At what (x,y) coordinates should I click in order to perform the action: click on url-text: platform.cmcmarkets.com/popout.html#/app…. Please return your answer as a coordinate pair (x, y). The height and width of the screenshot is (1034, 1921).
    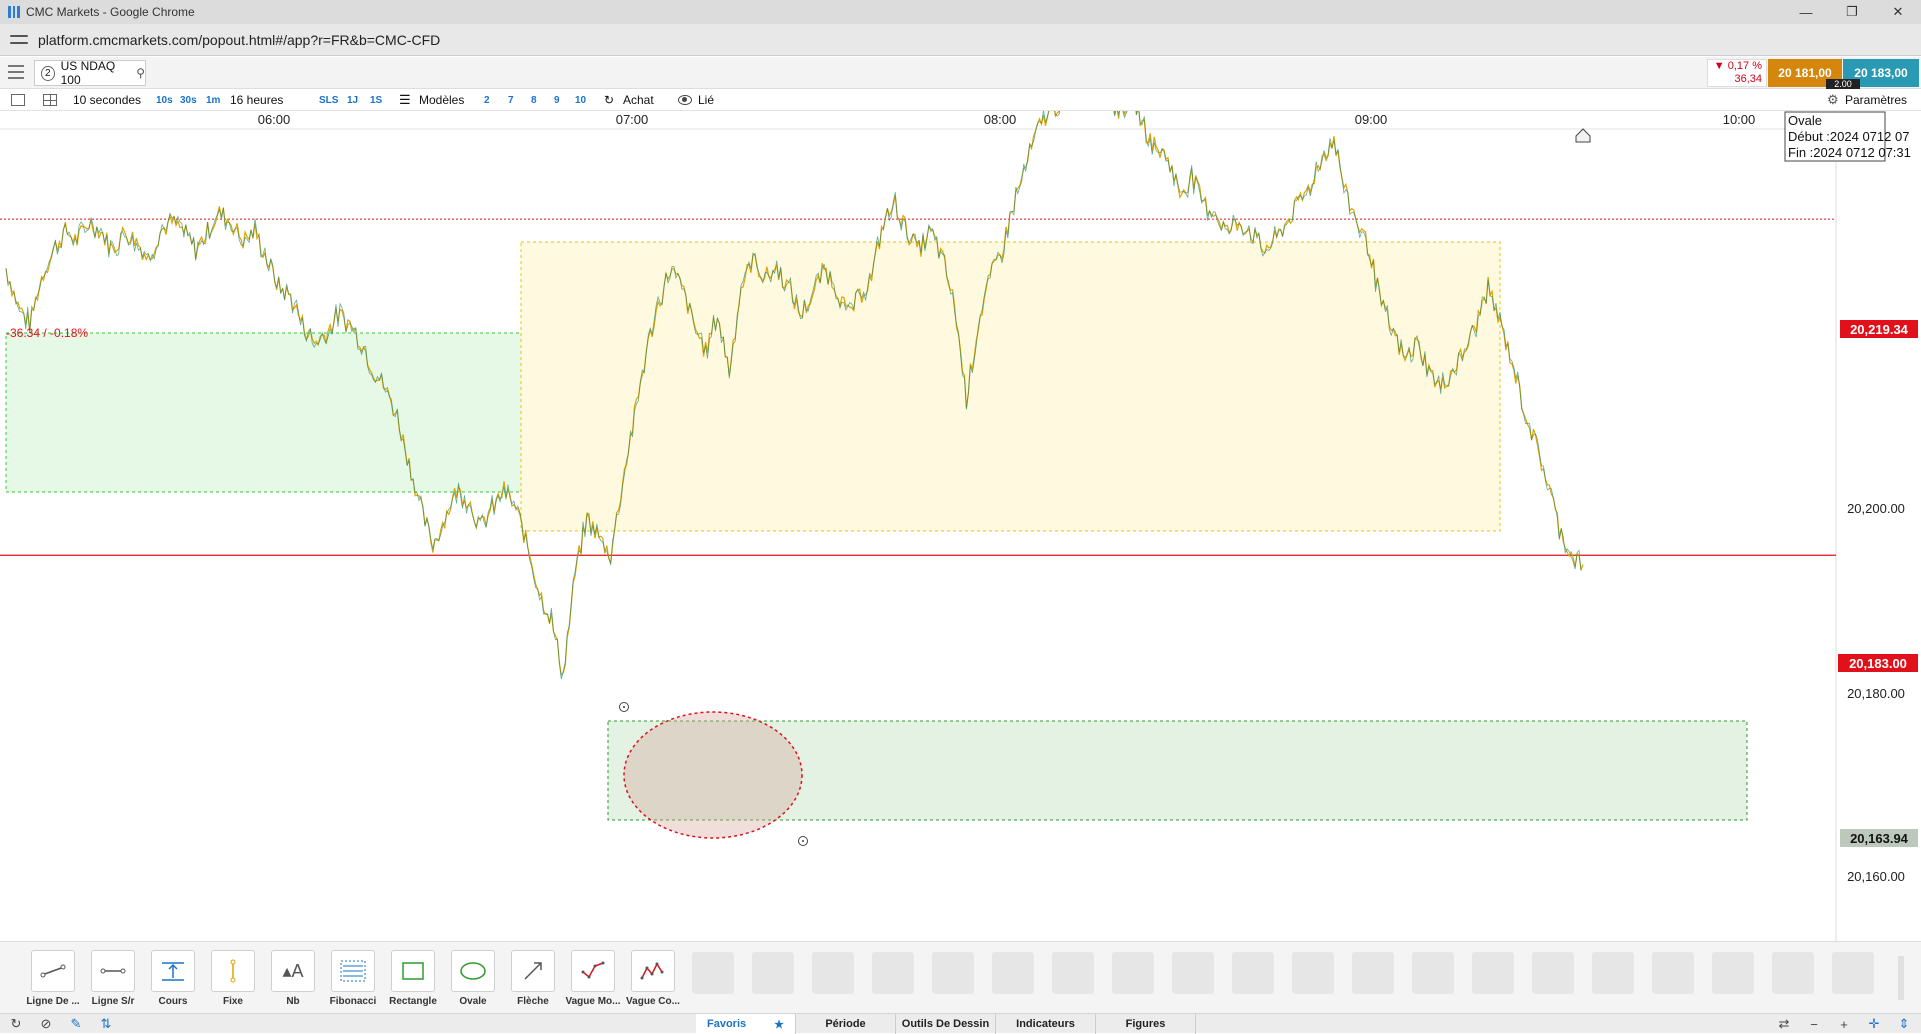
    Looking at the image, I should click on (239, 40).